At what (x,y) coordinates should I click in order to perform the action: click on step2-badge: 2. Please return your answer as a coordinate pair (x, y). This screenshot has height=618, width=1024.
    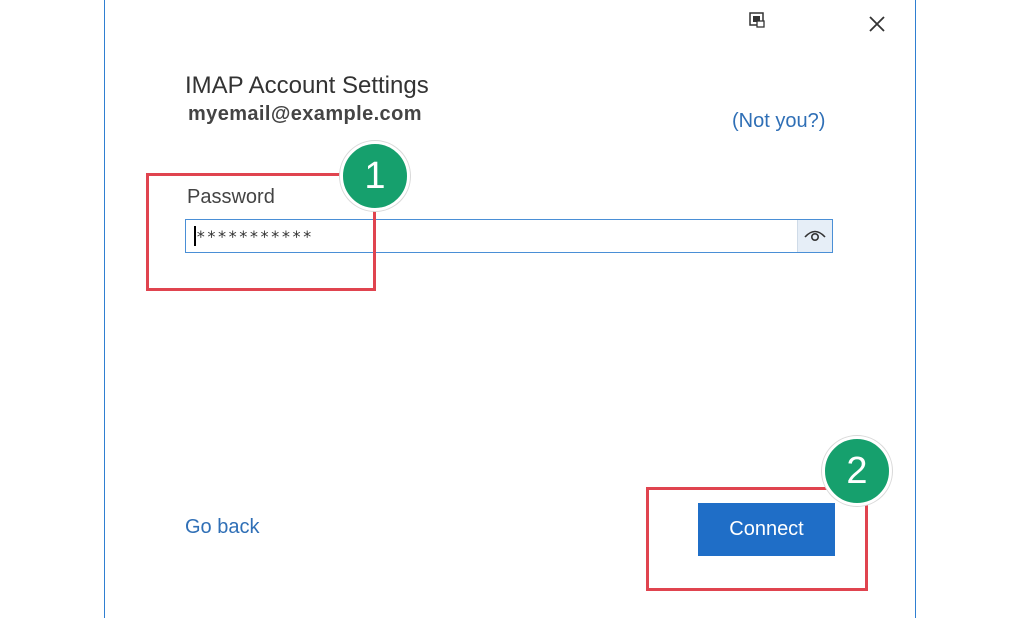
    Looking at the image, I should click on (857, 471).